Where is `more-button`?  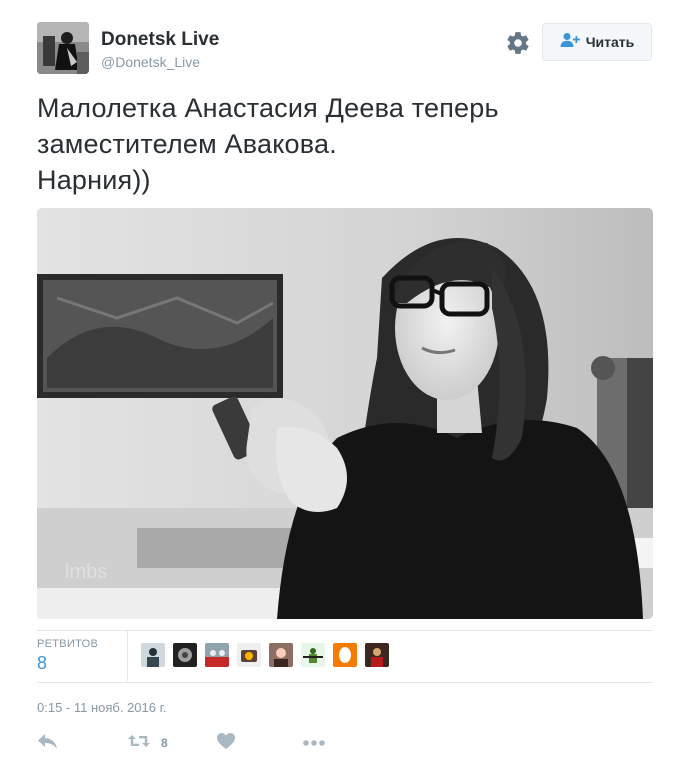
more-button is located at coordinates (314, 743).